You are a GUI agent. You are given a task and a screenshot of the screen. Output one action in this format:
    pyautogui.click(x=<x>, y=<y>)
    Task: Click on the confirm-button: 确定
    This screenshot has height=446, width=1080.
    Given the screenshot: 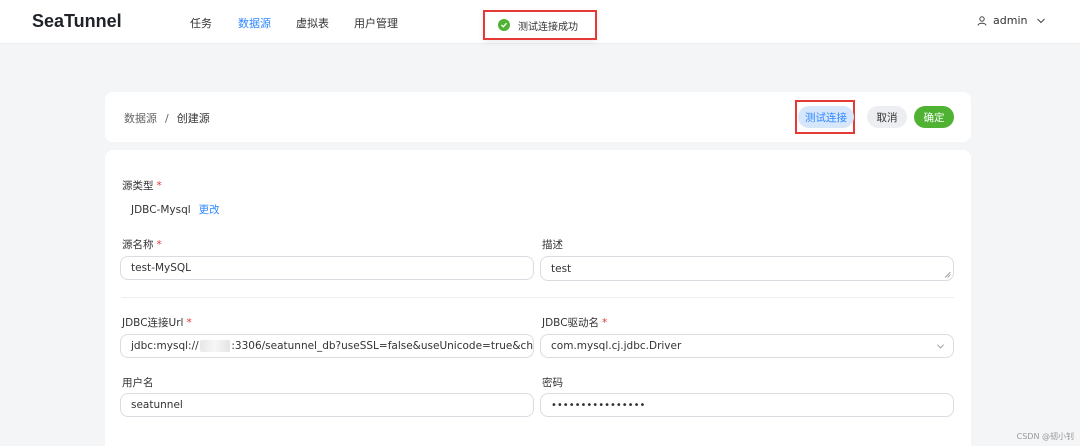 What is the action you would take?
    pyautogui.click(x=934, y=117)
    